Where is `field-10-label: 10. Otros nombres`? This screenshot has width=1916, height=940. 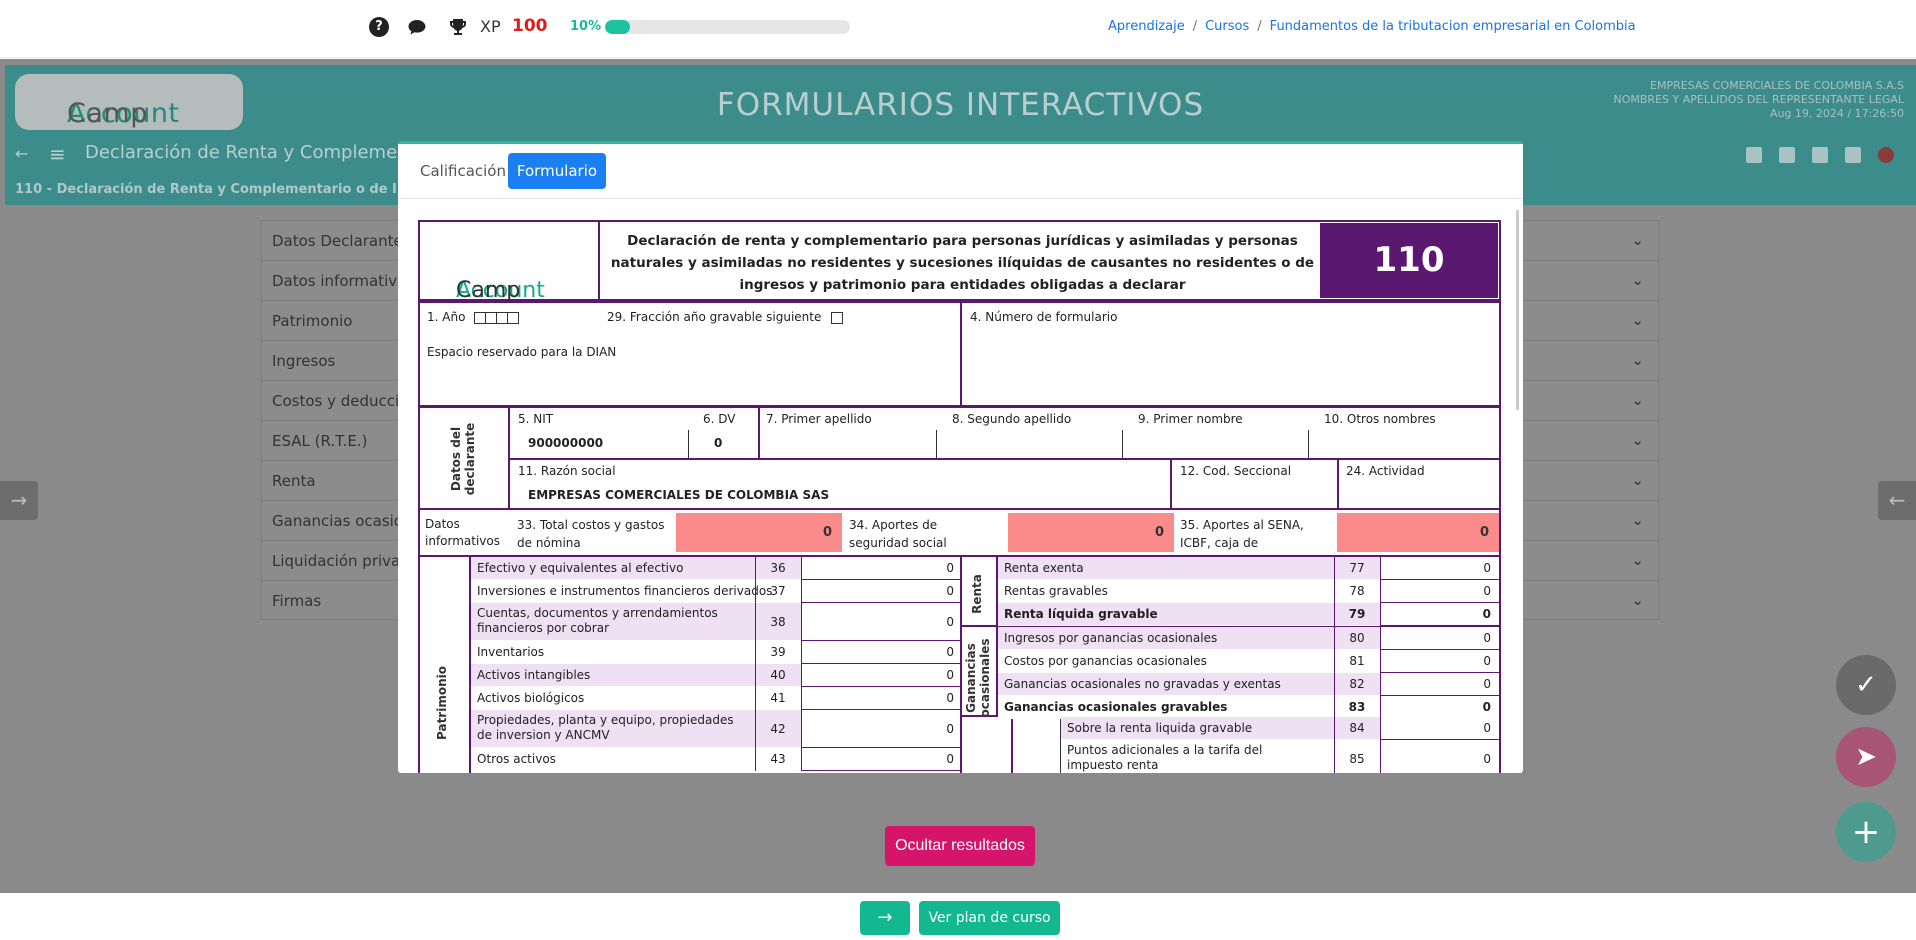
field-10-label: 10. Otros nombres is located at coordinates (1380, 419).